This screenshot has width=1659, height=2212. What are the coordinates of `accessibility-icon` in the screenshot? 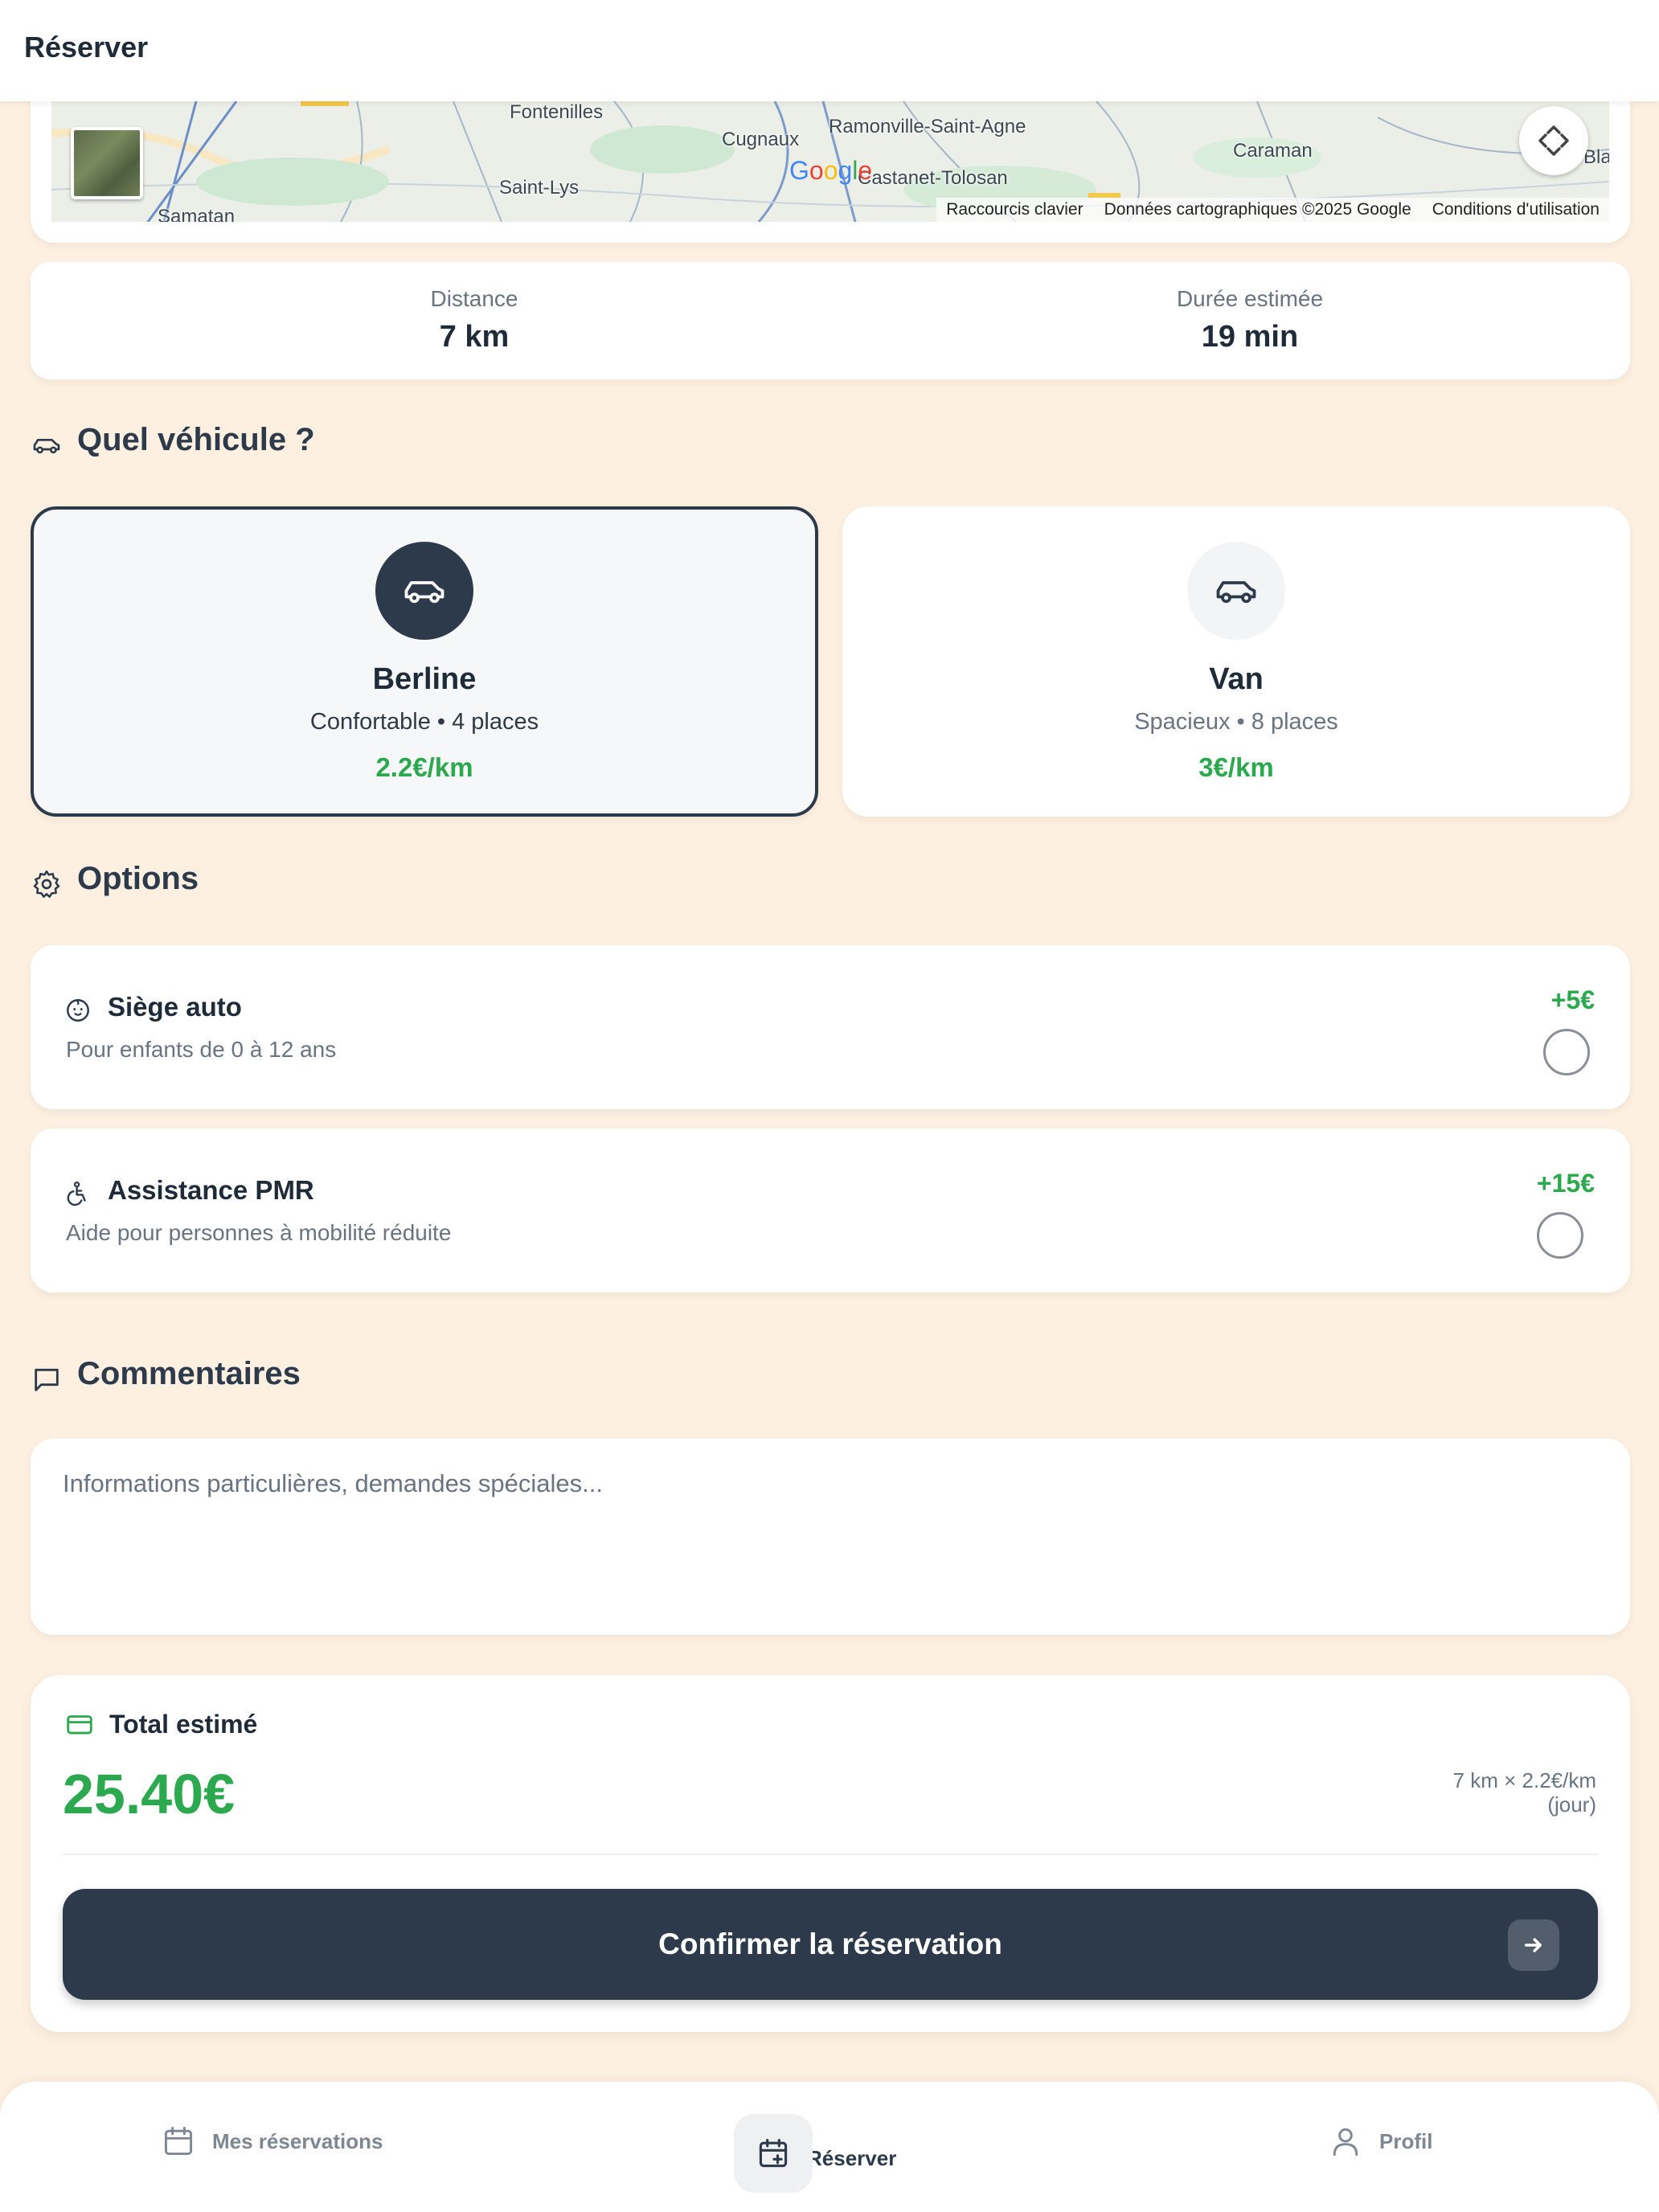 It's located at (76, 1193).